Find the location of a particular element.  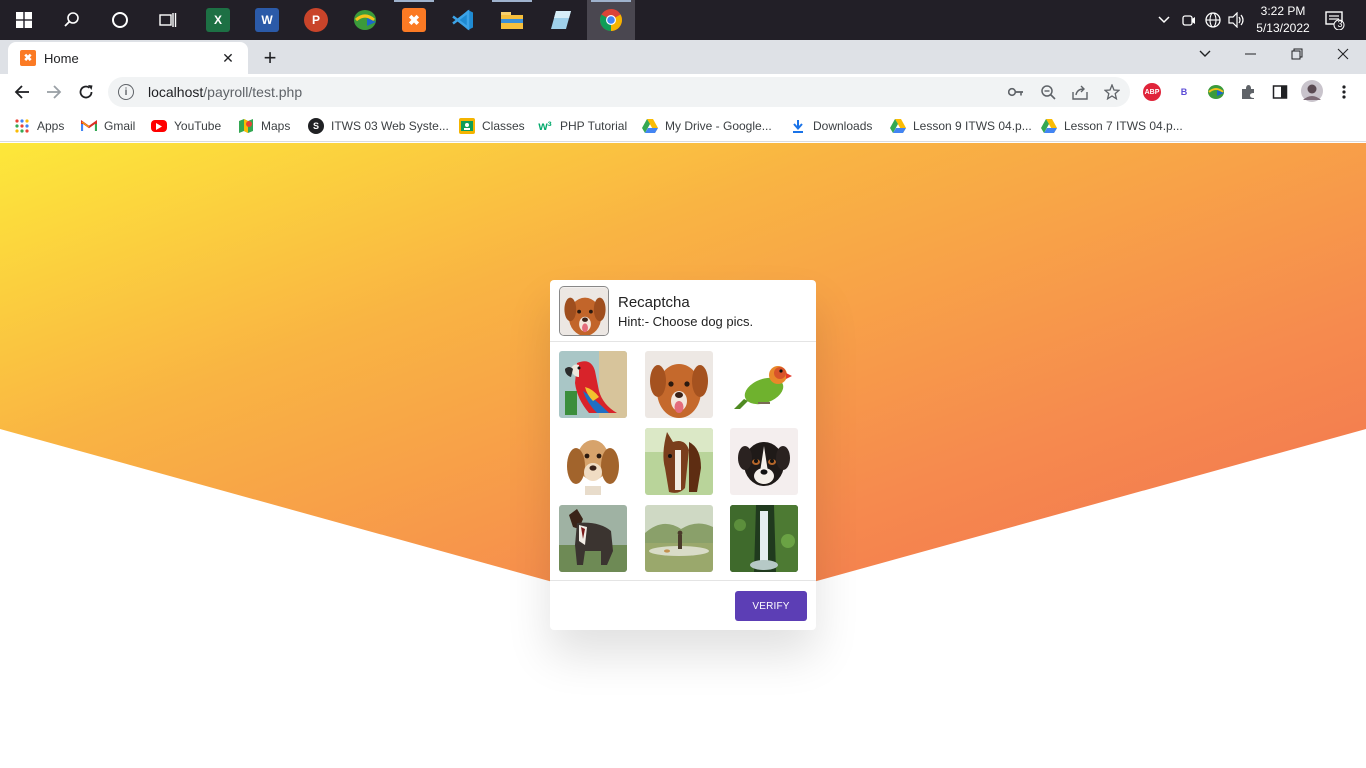

new-tab-button: + is located at coordinates (270, 57).